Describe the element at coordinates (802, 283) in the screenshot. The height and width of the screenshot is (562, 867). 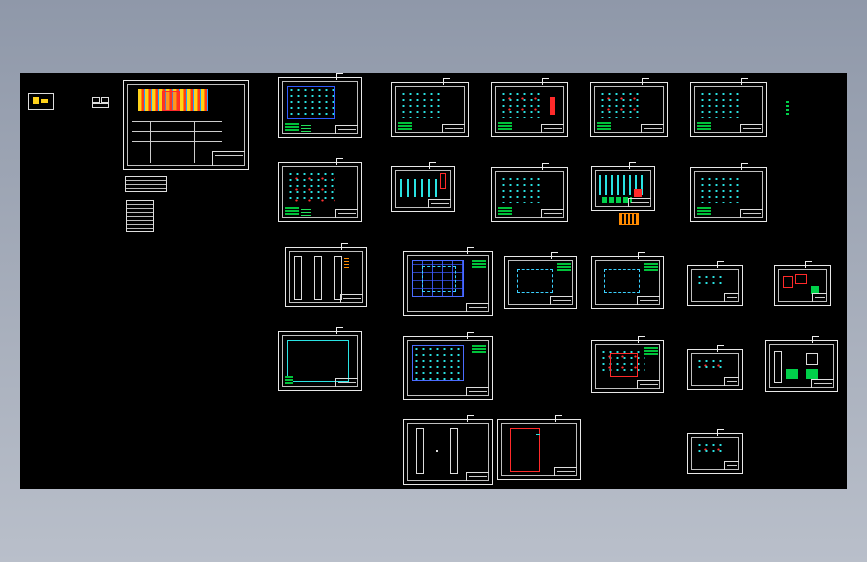
I see `sheet-r3c6` at that location.